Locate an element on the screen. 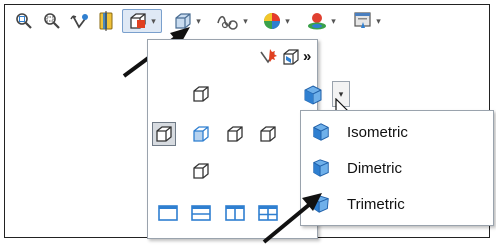 The image size is (496, 247). bottom-view-icon is located at coordinates (201, 171).